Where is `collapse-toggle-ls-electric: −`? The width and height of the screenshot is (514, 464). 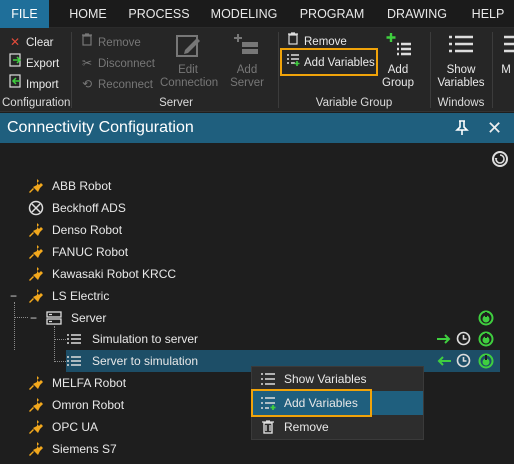 collapse-toggle-ls-electric: − is located at coordinates (13, 296).